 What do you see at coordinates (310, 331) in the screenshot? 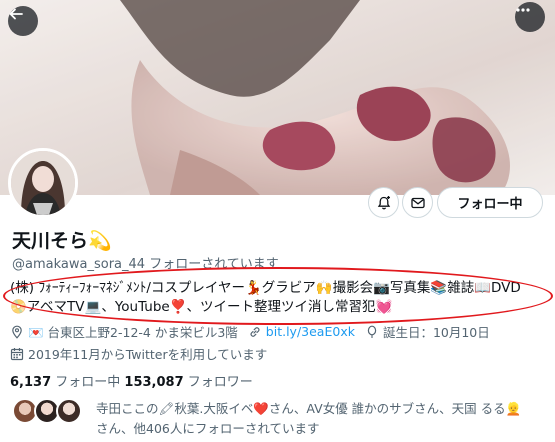
I see `website-link: bit.ly/3eaE0xk` at bounding box center [310, 331].